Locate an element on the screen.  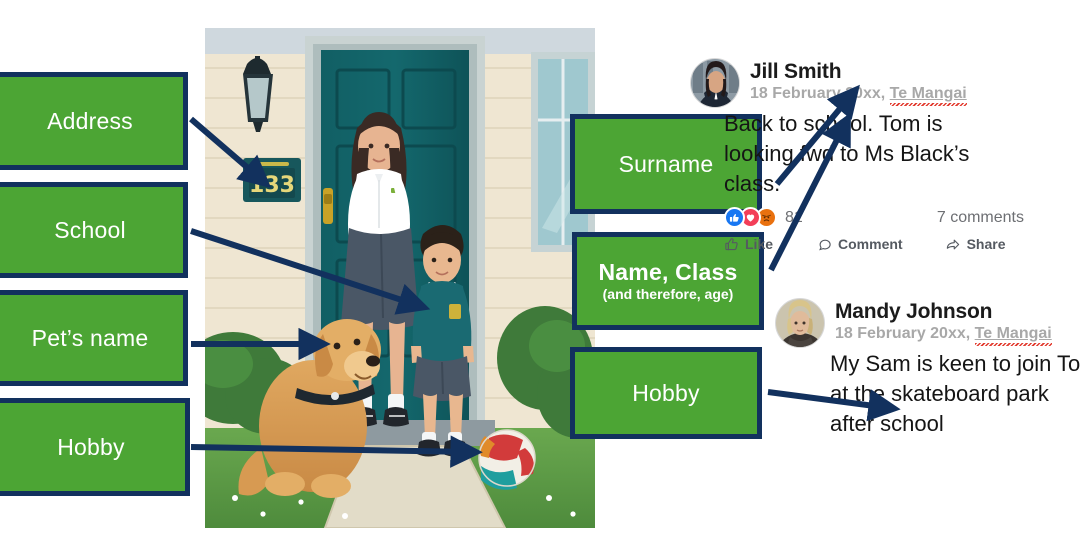
post-body-line-3: class. is located at coordinates (752, 184).